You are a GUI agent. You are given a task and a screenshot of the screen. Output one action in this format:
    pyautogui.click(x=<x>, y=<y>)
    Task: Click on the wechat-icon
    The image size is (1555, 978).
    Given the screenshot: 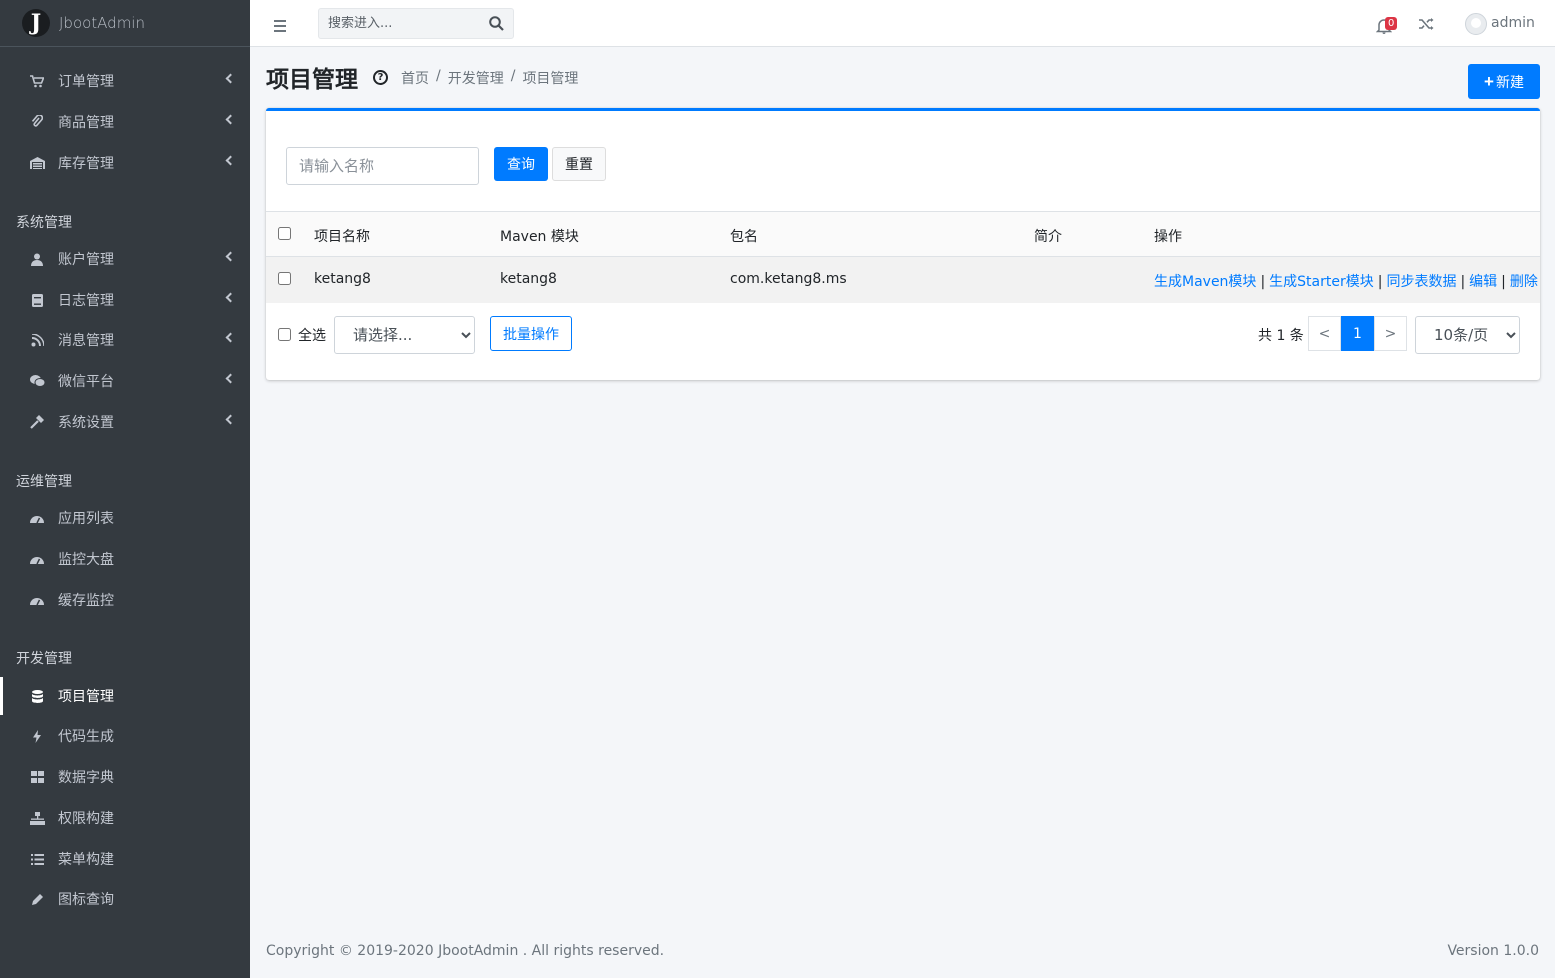 What is the action you would take?
    pyautogui.click(x=37, y=381)
    